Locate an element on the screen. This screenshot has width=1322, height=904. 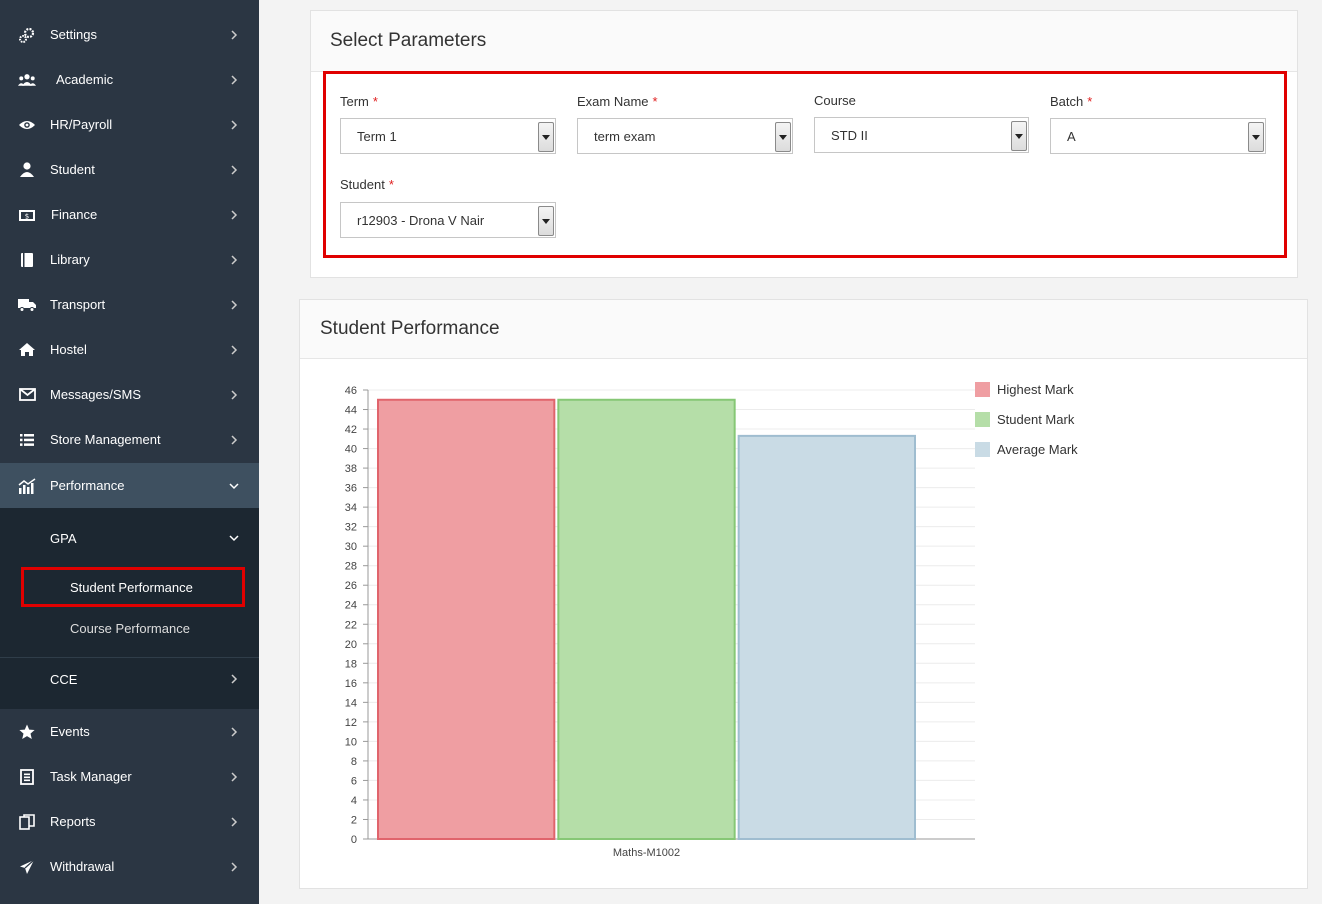
student-label: Student * is located at coordinates (367, 184).